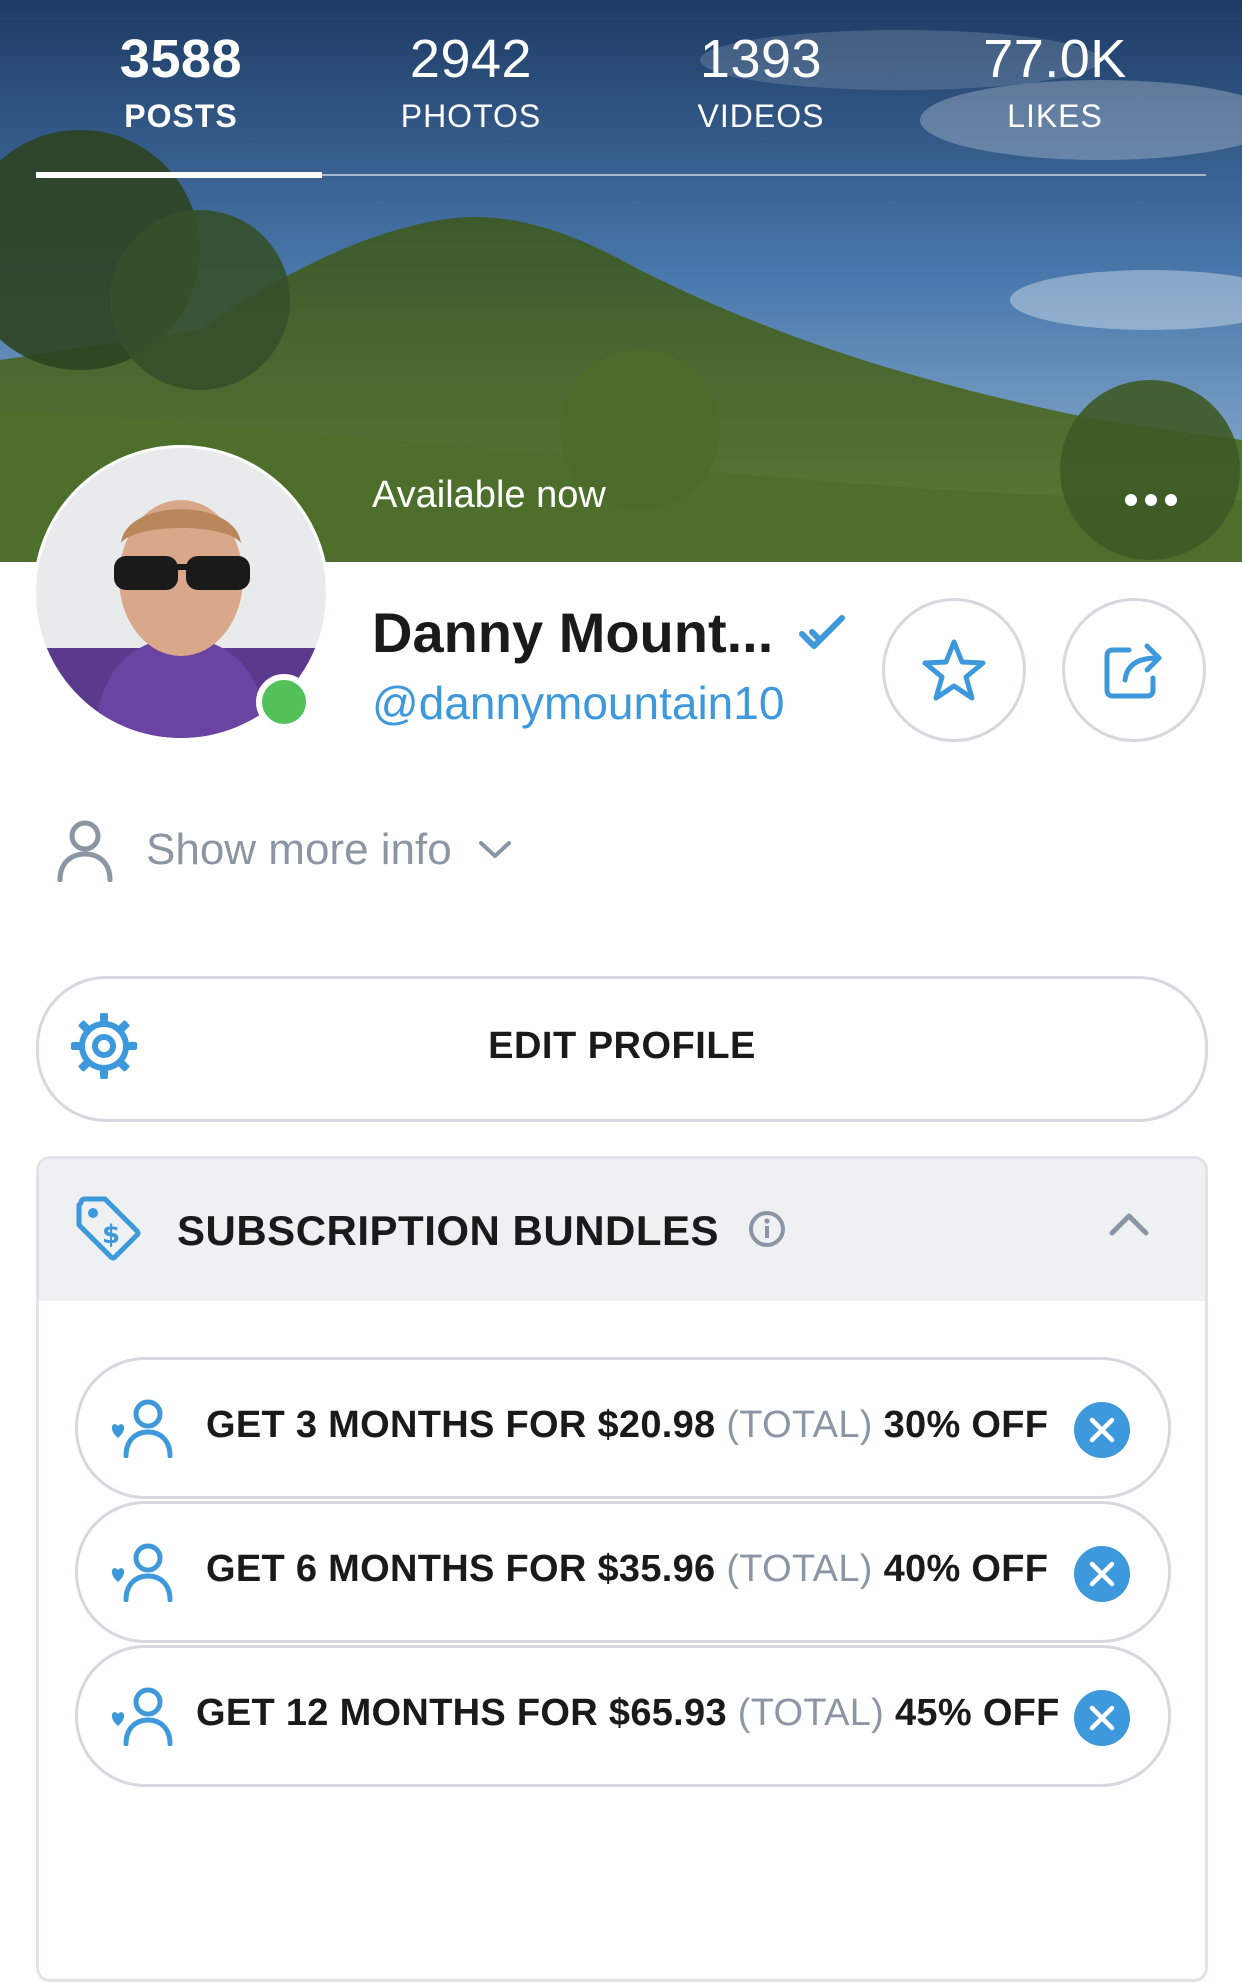  Describe the element at coordinates (85, 851) in the screenshot. I see `user-icon` at that location.